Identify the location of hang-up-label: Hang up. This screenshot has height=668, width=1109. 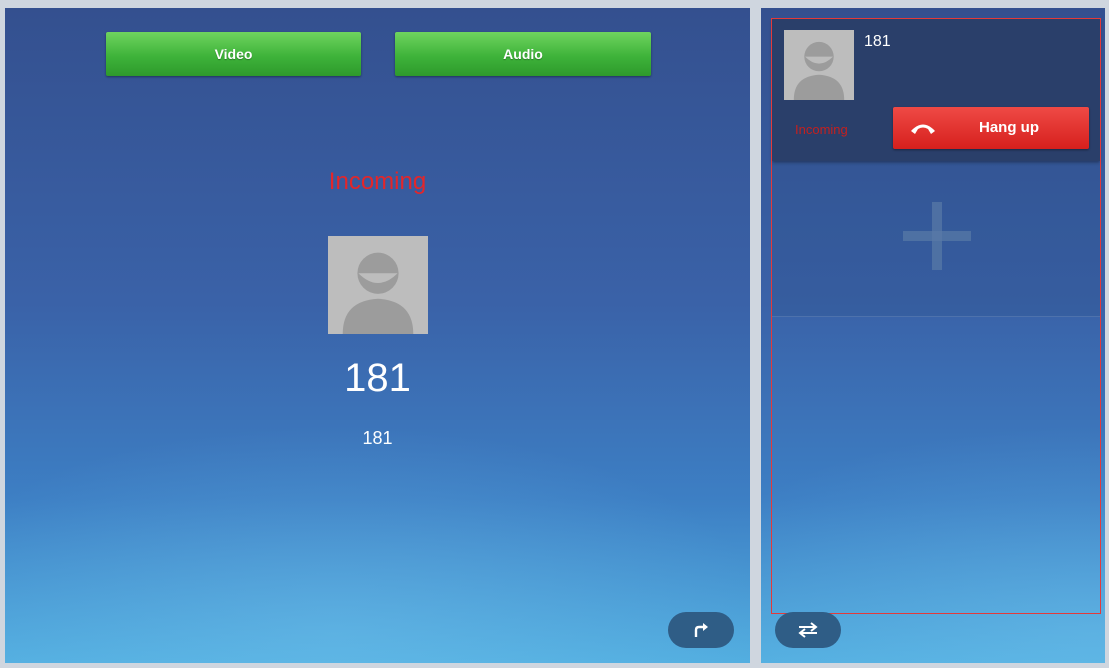
(1009, 127).